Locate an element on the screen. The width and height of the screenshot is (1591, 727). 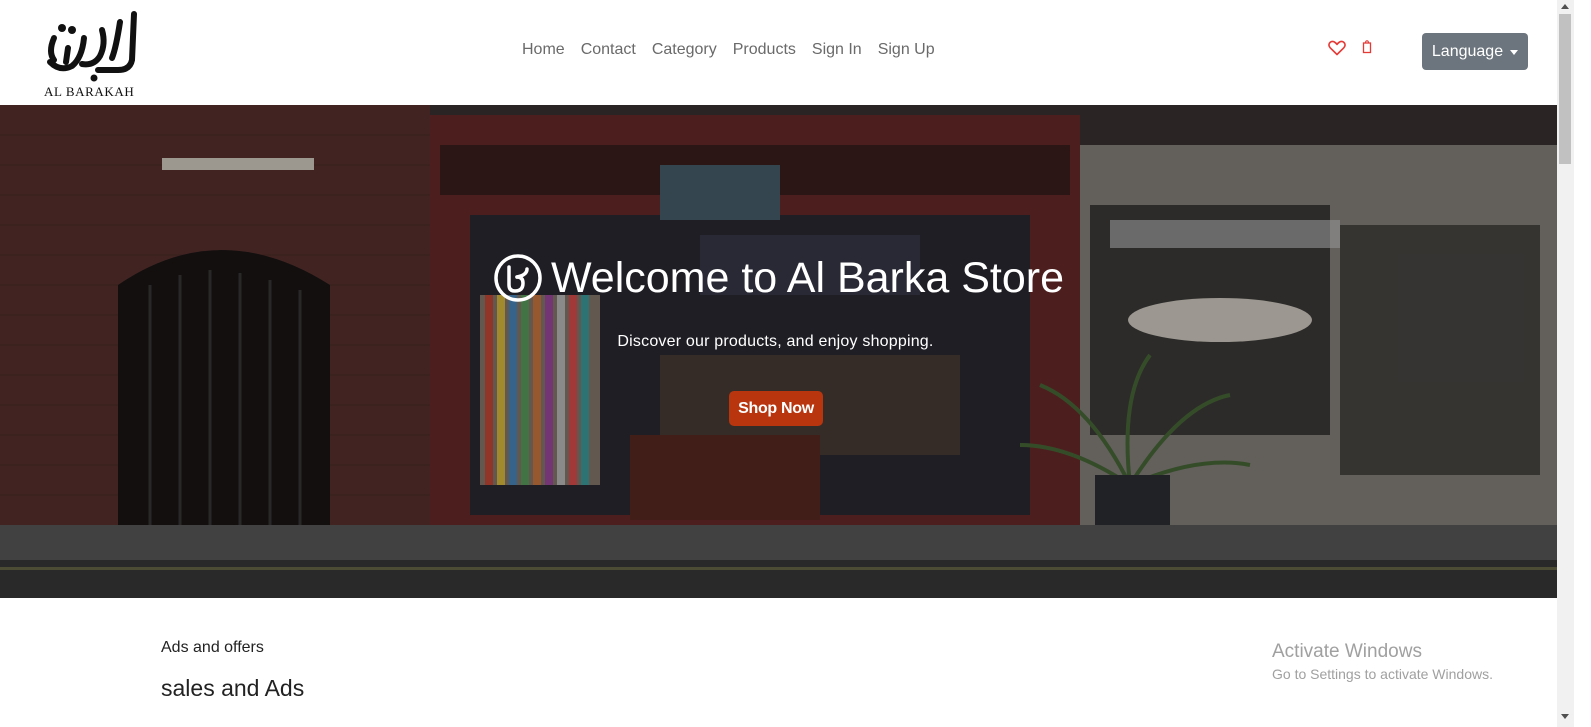
language-button-label: Language is located at coordinates (1467, 51).